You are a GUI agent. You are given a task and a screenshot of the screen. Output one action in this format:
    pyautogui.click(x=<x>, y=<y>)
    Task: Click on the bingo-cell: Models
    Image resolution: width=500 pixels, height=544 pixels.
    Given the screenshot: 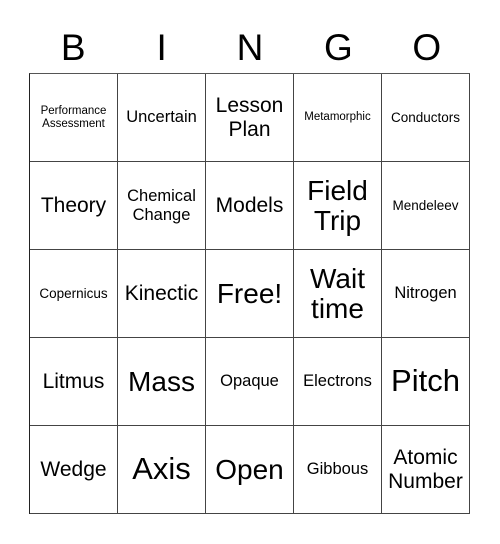 What is the action you would take?
    pyautogui.click(x=250, y=206)
    